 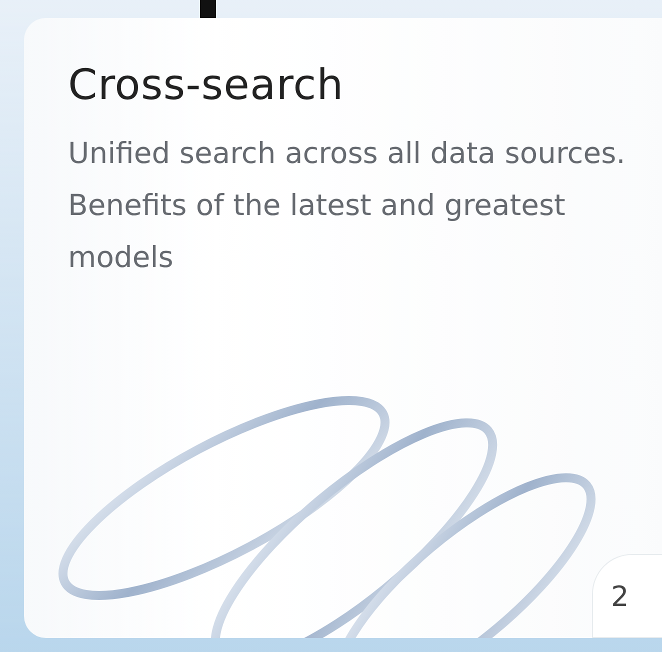 I want to click on page-number: 2, so click(x=627, y=596).